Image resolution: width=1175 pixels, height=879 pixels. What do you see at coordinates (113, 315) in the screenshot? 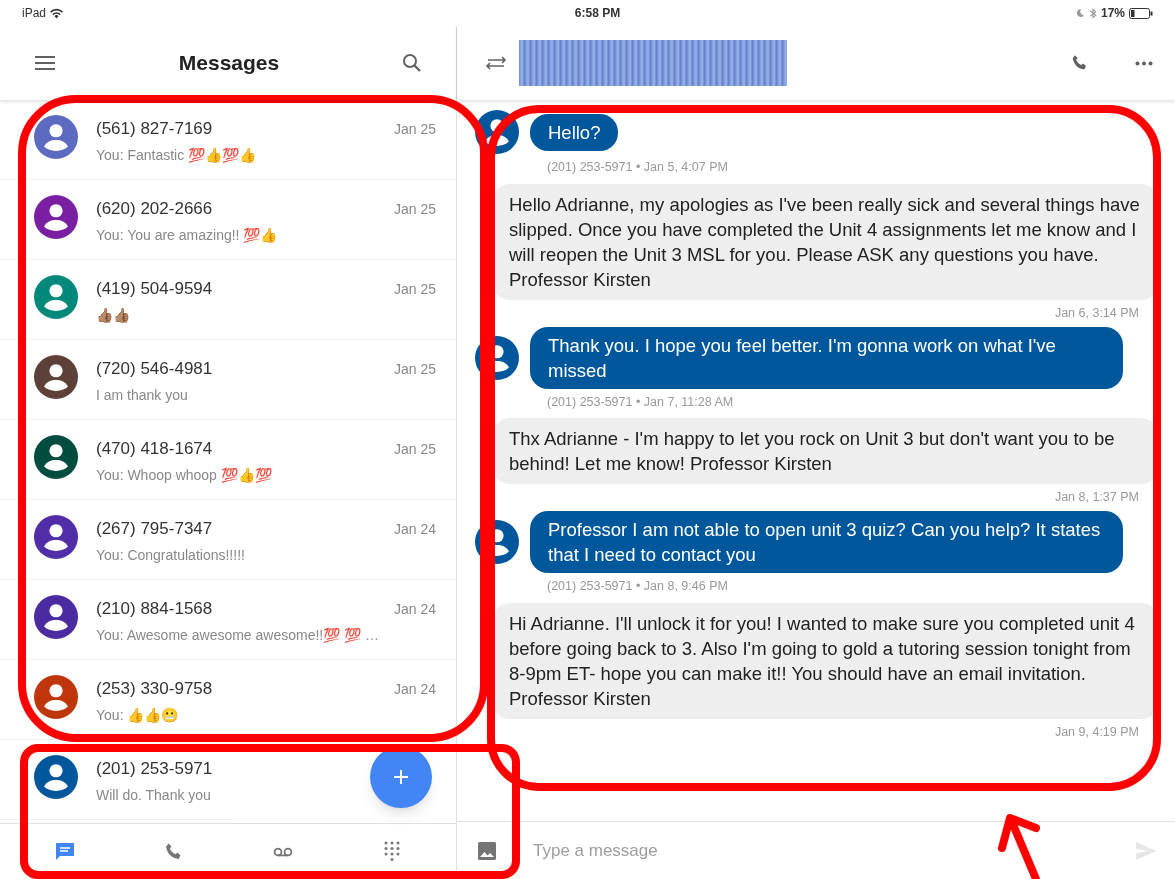
I see `message-preview: 👍🏽👍🏽` at bounding box center [113, 315].